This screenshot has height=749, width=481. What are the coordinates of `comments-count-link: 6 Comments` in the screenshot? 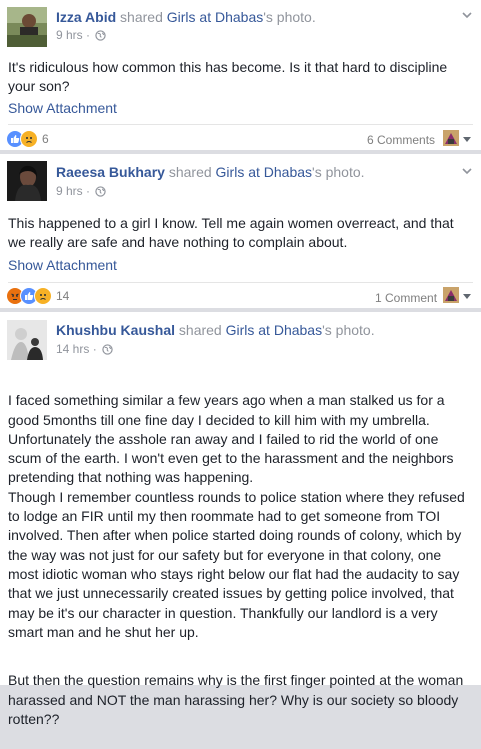 It's located at (401, 140).